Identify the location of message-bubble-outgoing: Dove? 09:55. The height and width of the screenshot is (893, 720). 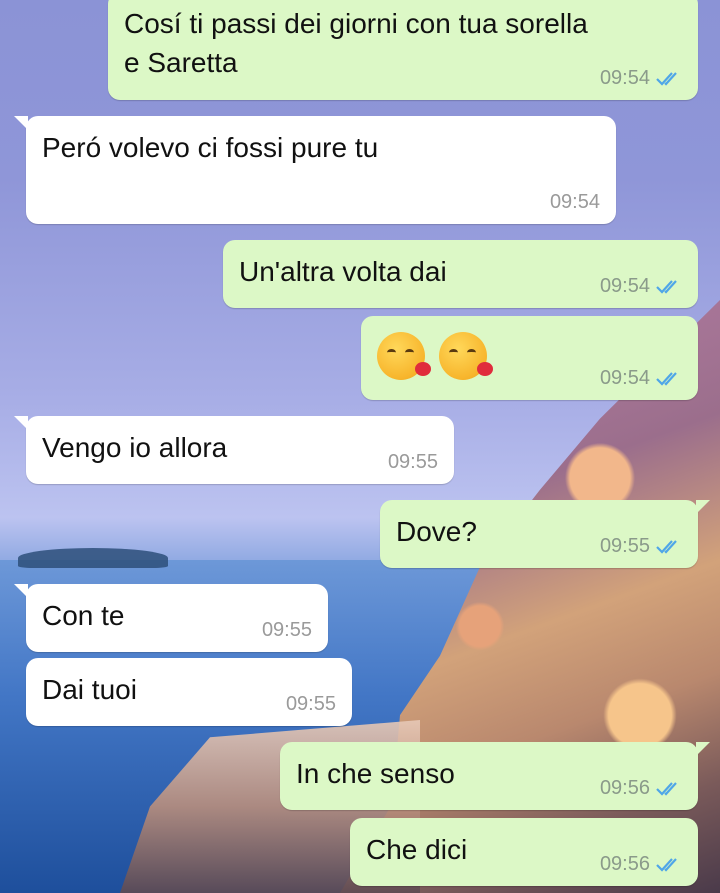
(545, 534).